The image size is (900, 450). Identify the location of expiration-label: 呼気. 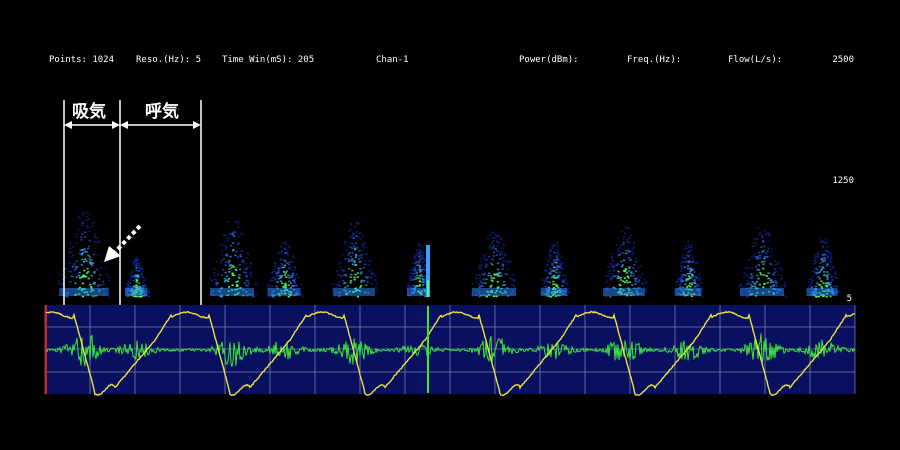
(162, 112).